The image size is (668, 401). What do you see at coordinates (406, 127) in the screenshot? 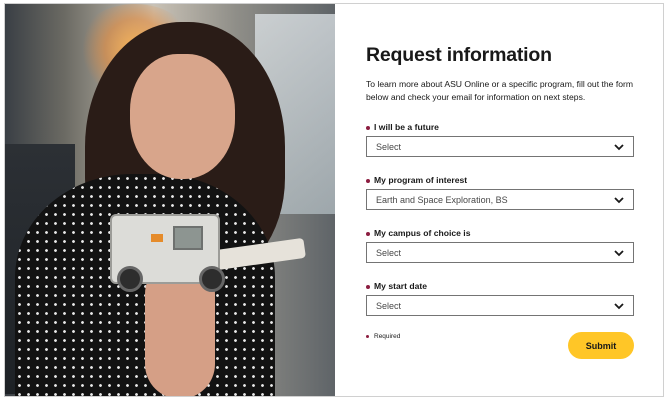
I see `future-student-label-text: I will be a future` at bounding box center [406, 127].